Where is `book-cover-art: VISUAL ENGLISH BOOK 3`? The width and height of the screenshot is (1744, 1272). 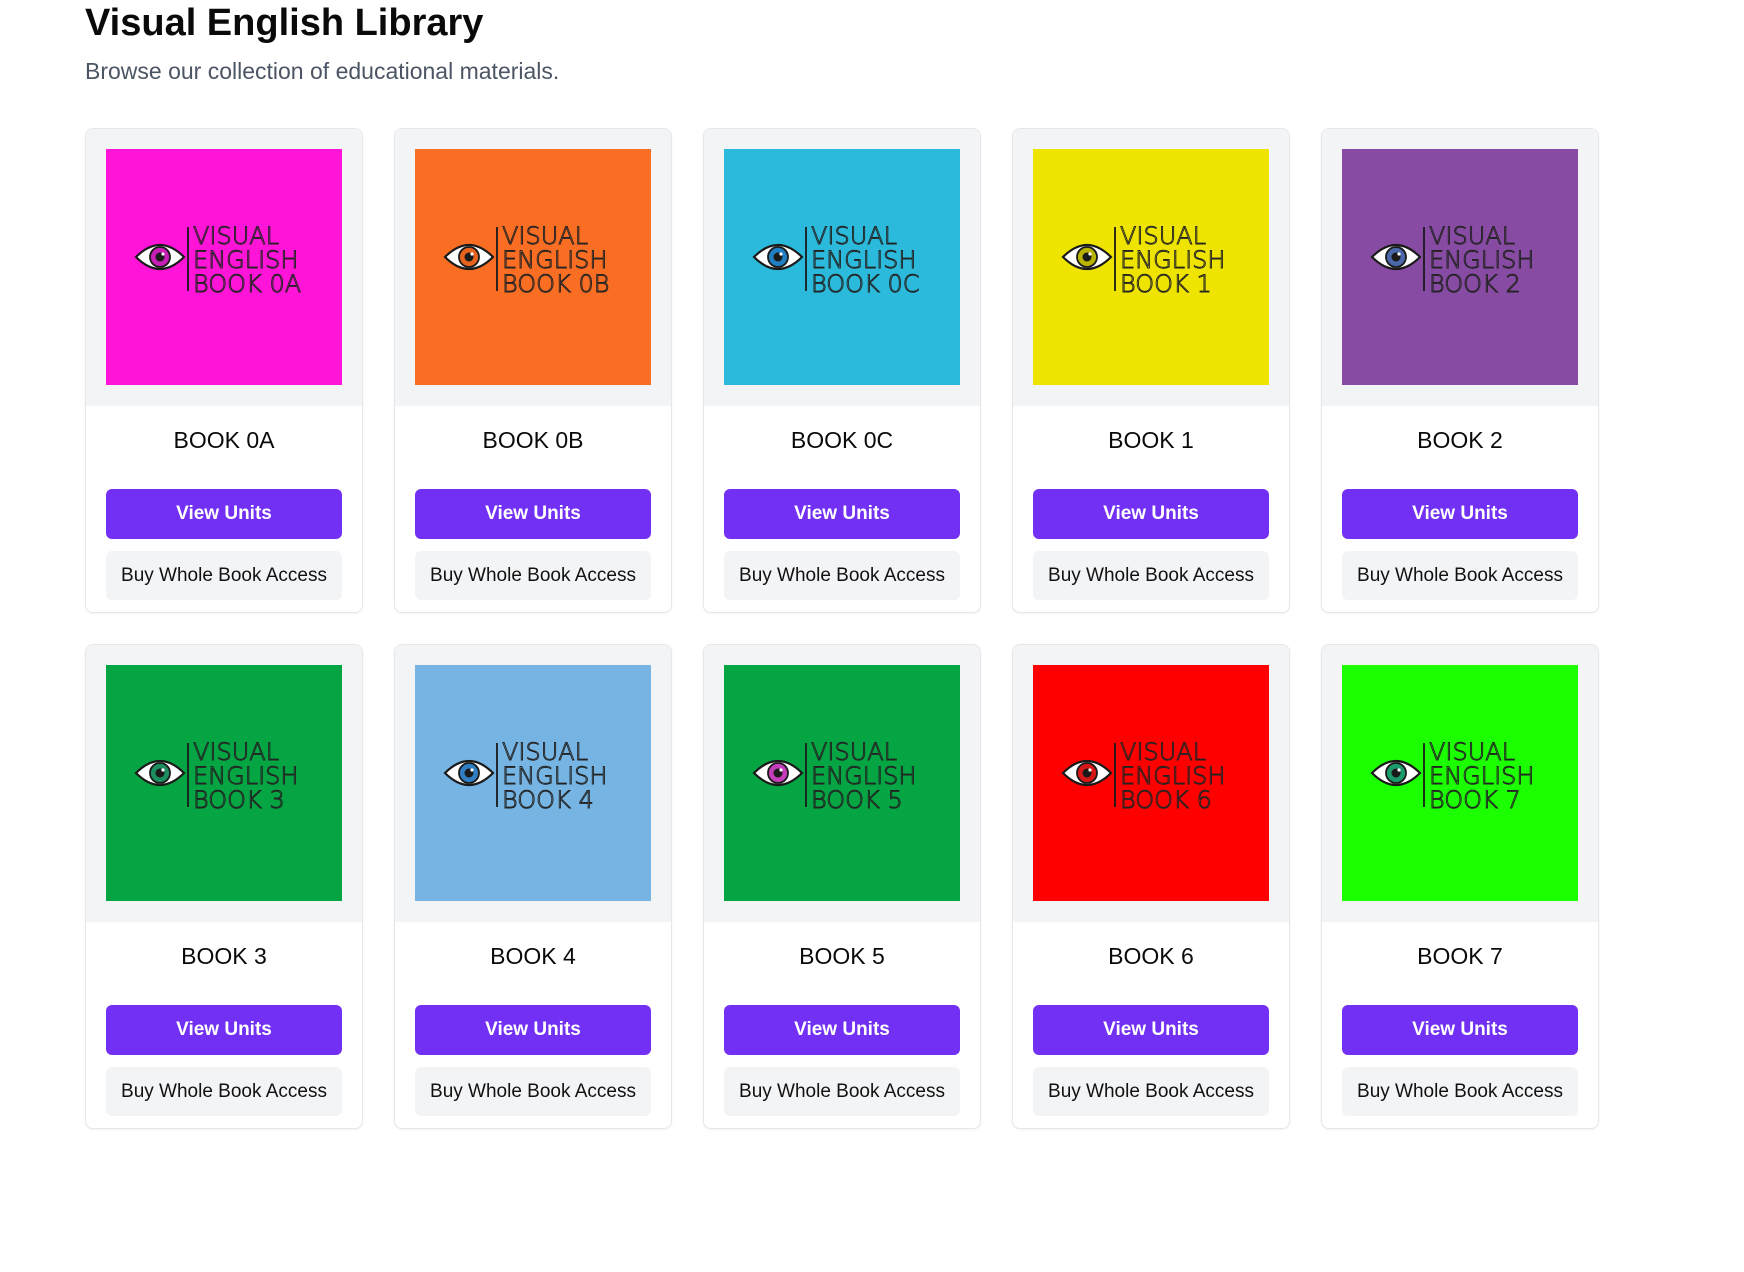 book-cover-art: VISUAL ENGLISH BOOK 3 is located at coordinates (224, 783).